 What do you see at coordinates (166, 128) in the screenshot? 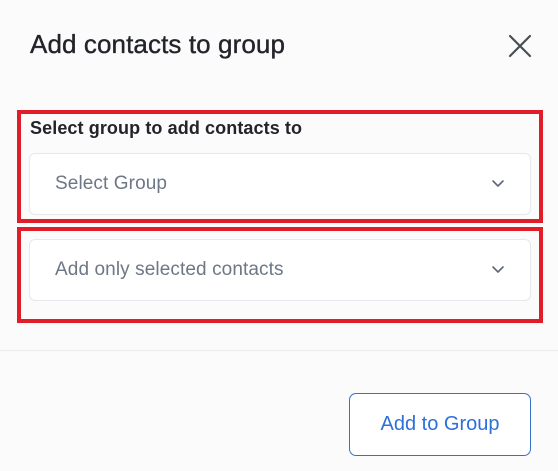
I see `group-field-label: Select group to add contacts to` at bounding box center [166, 128].